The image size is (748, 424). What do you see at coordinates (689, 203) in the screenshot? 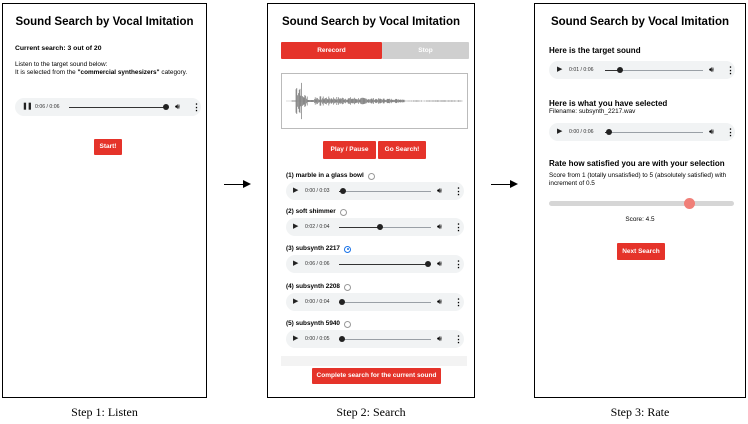
I see `score-slider-knob` at bounding box center [689, 203].